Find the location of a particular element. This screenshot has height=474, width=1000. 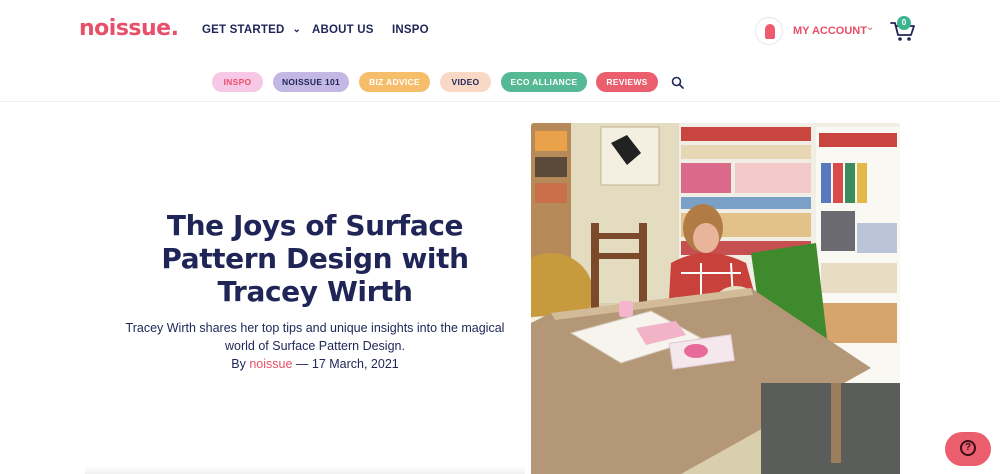

nav-get-started-label: GET STARTED is located at coordinates (243, 30).